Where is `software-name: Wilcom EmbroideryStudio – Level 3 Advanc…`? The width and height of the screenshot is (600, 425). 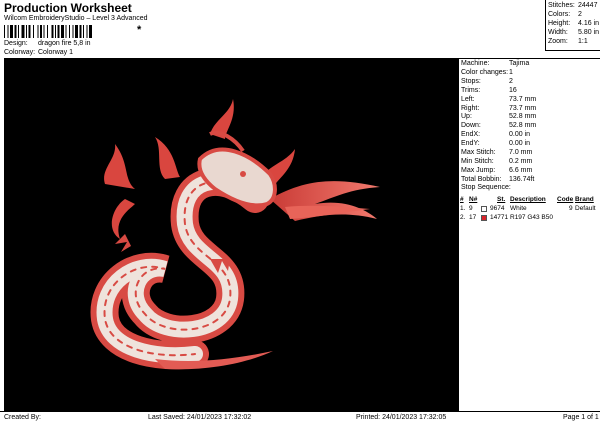 software-name: Wilcom EmbroideryStudio – Level 3 Advanc… is located at coordinates (76, 18).